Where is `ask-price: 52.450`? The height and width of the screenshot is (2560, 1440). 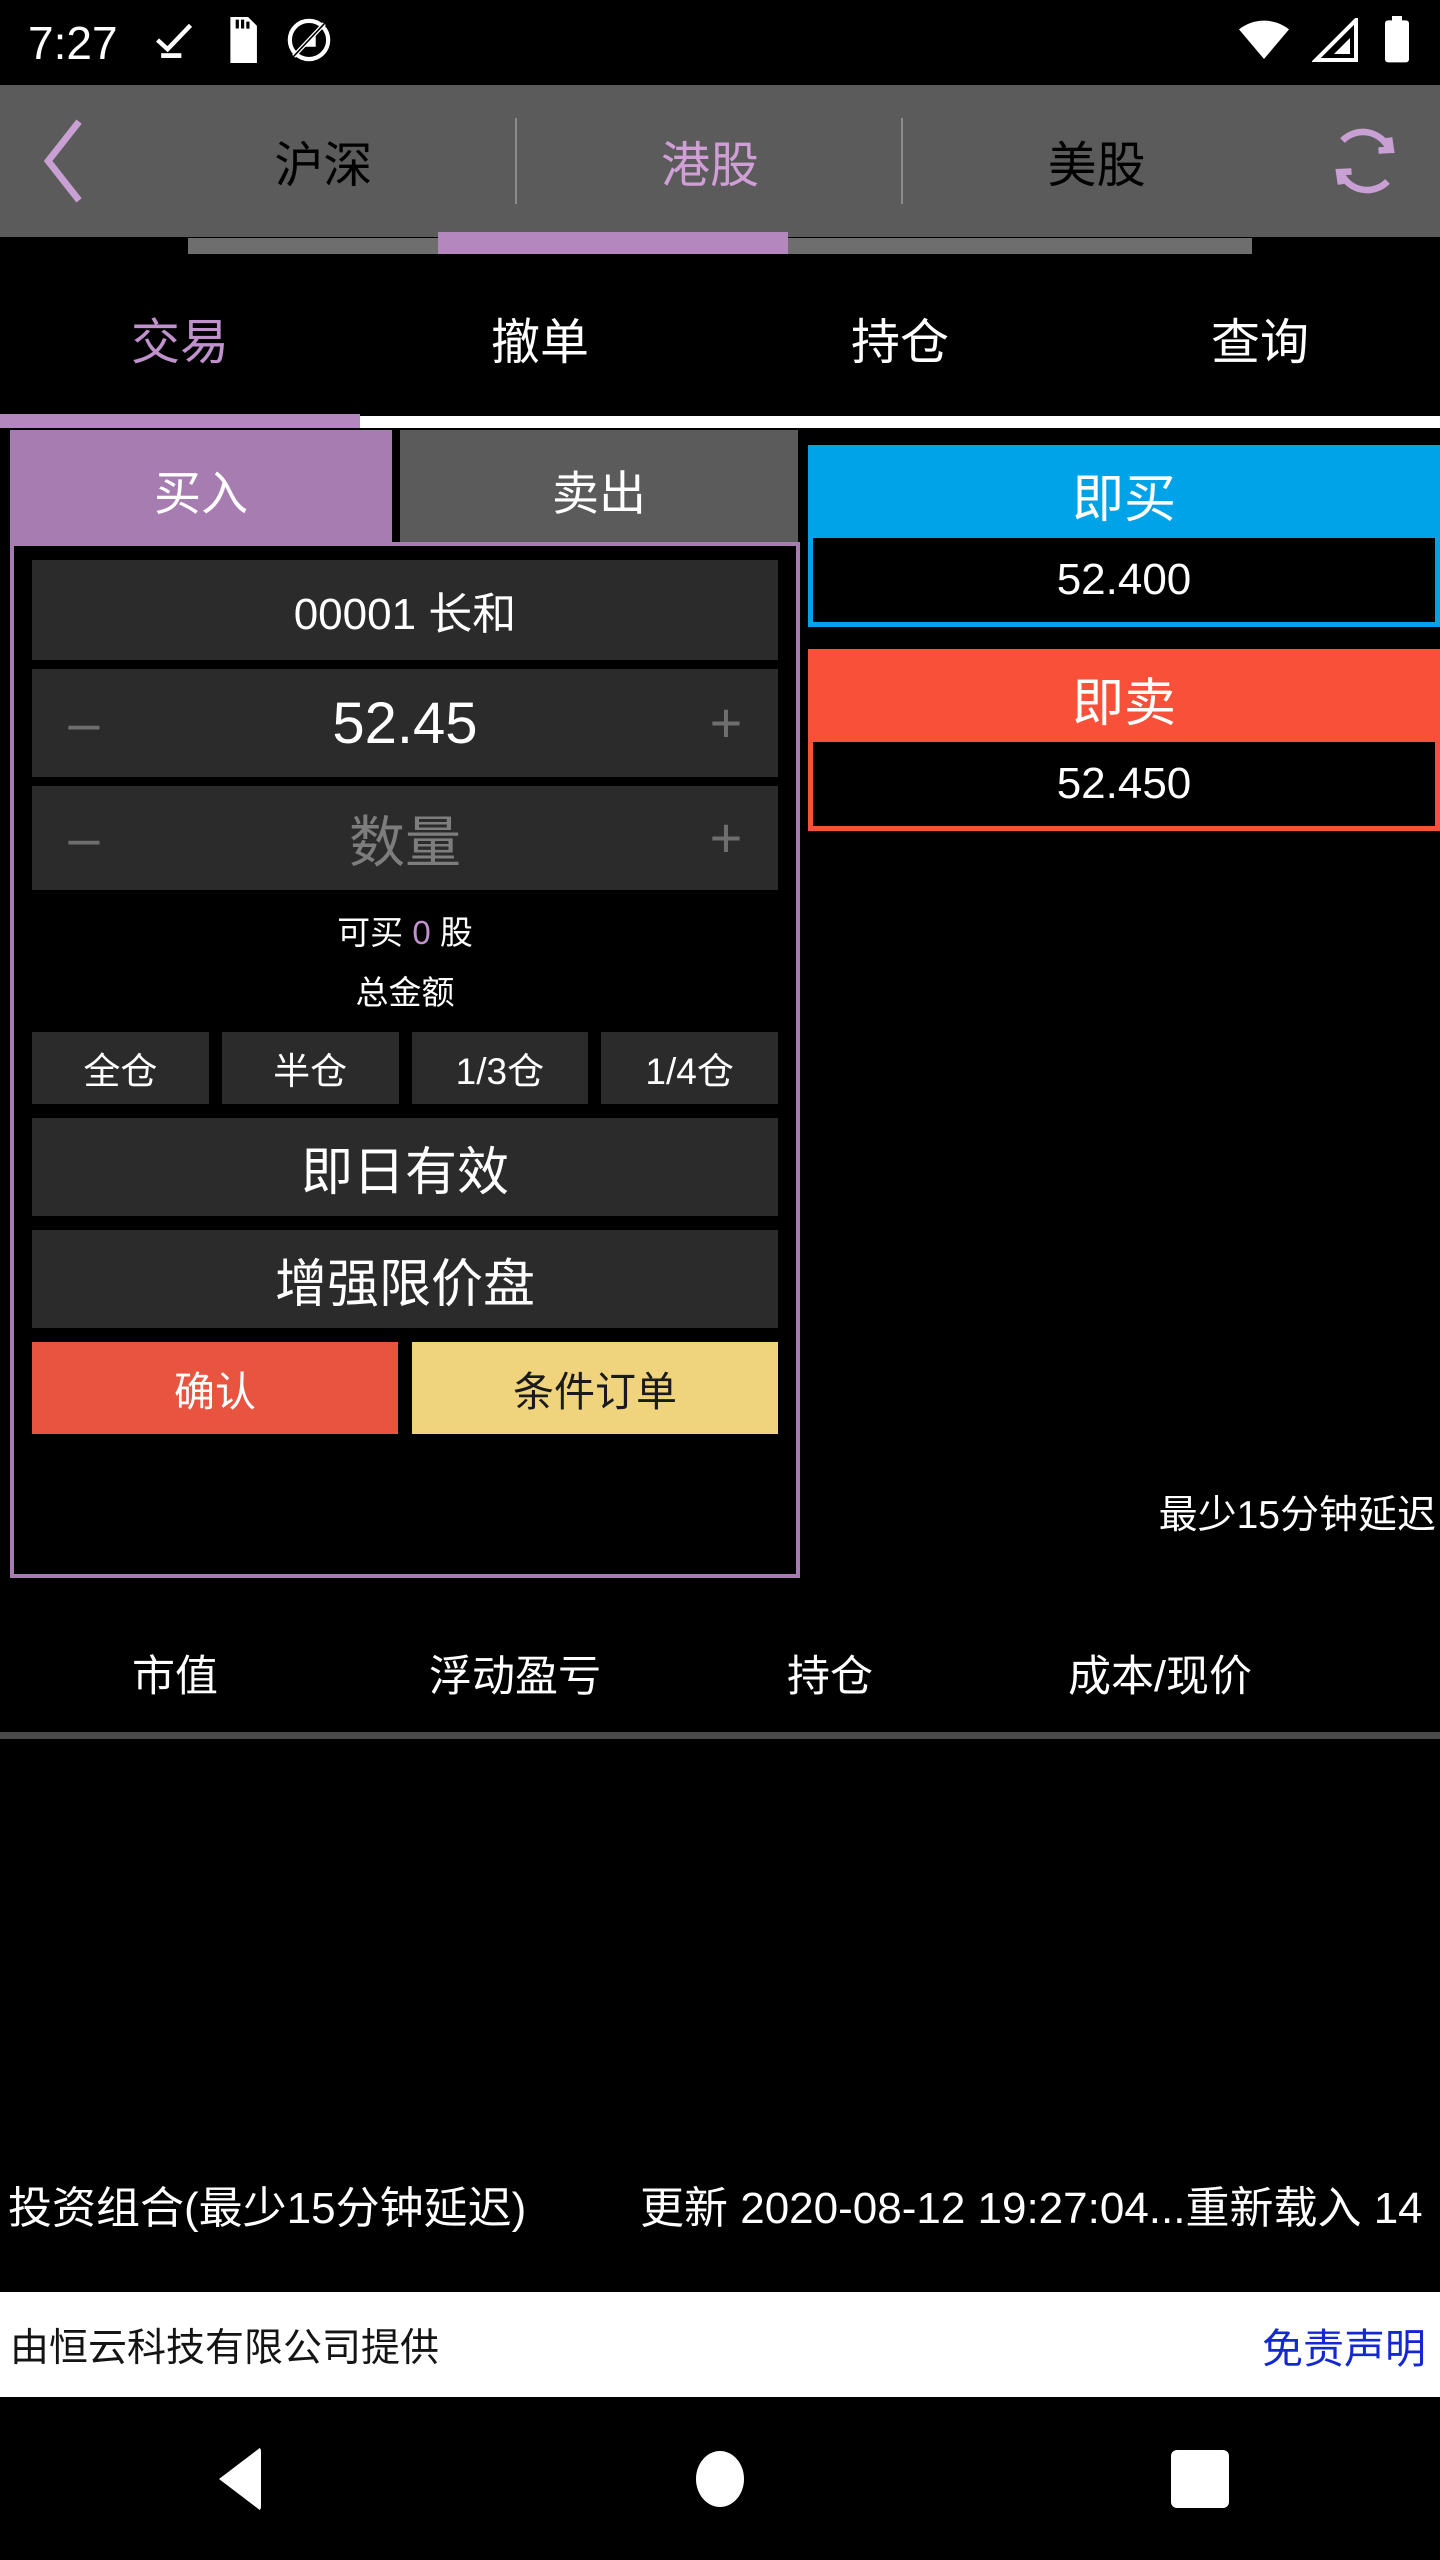 ask-price: 52.450 is located at coordinates (1124, 784).